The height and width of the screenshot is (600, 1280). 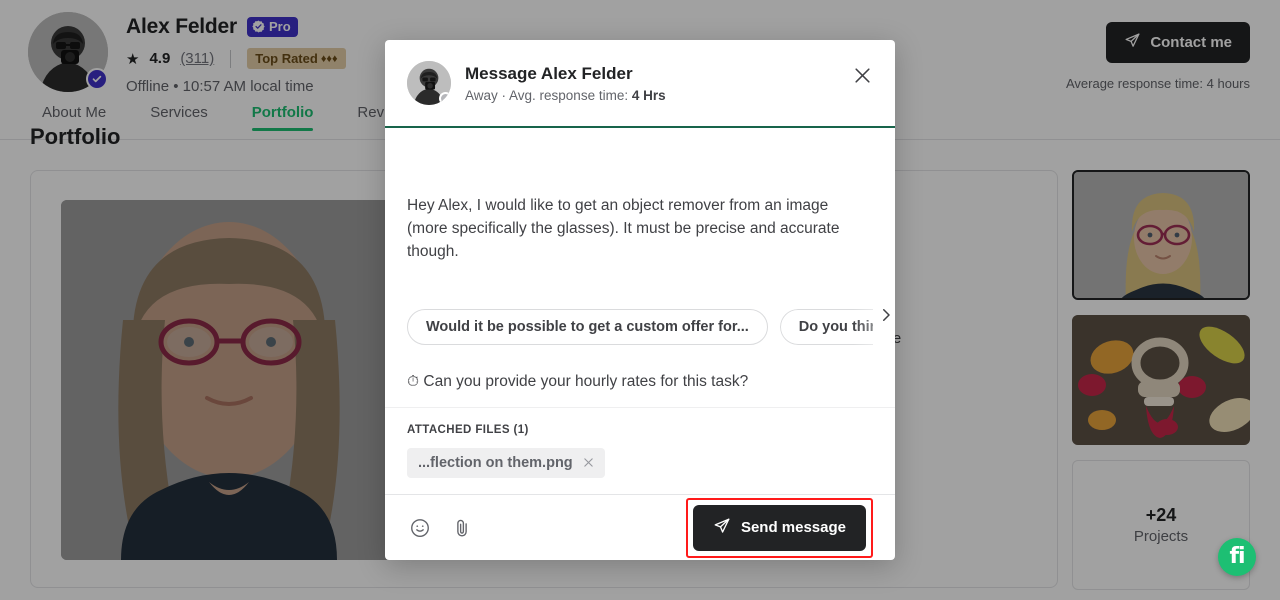 I want to click on fiverr-chat-fab: fi, so click(x=1237, y=557).